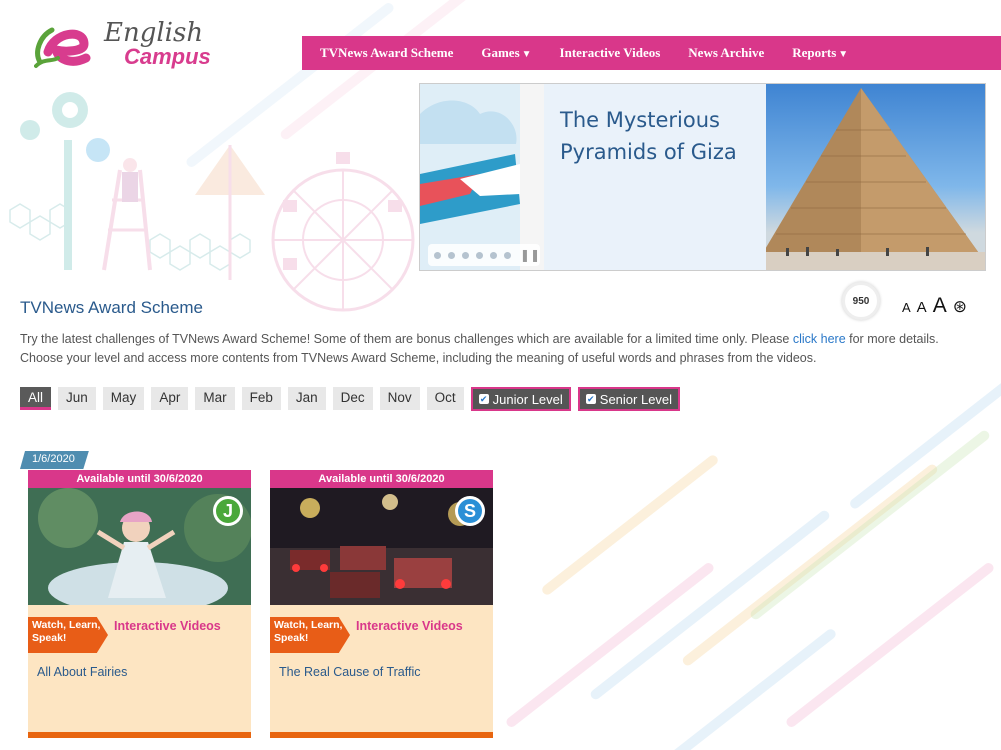 This screenshot has width=1001, height=750. Describe the element at coordinates (62, 47) in the screenshot. I see `logo-e-icon` at that location.